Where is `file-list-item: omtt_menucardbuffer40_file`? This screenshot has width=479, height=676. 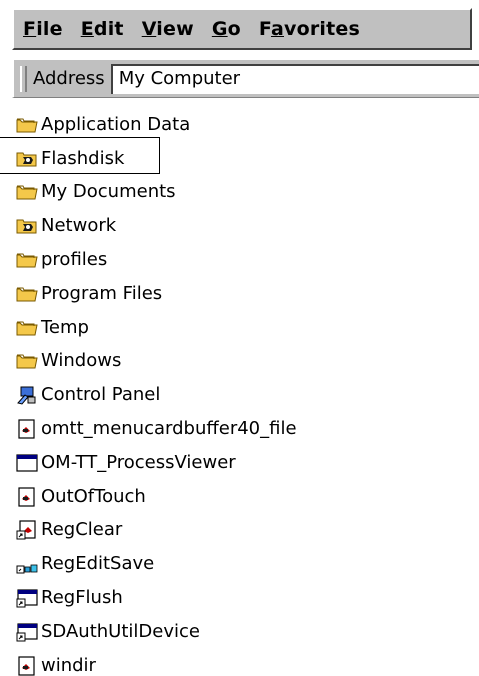 file-list-item: omtt_menucardbuffer40_file is located at coordinates (246, 429).